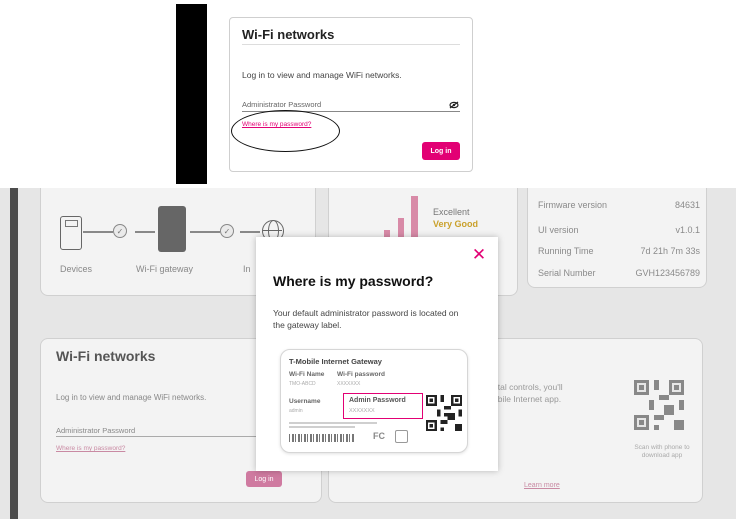 The width and height of the screenshot is (736, 519). Describe the element at coordinates (619, 230) in the screenshot. I see `info-row: UI version v1.0.1` at that location.